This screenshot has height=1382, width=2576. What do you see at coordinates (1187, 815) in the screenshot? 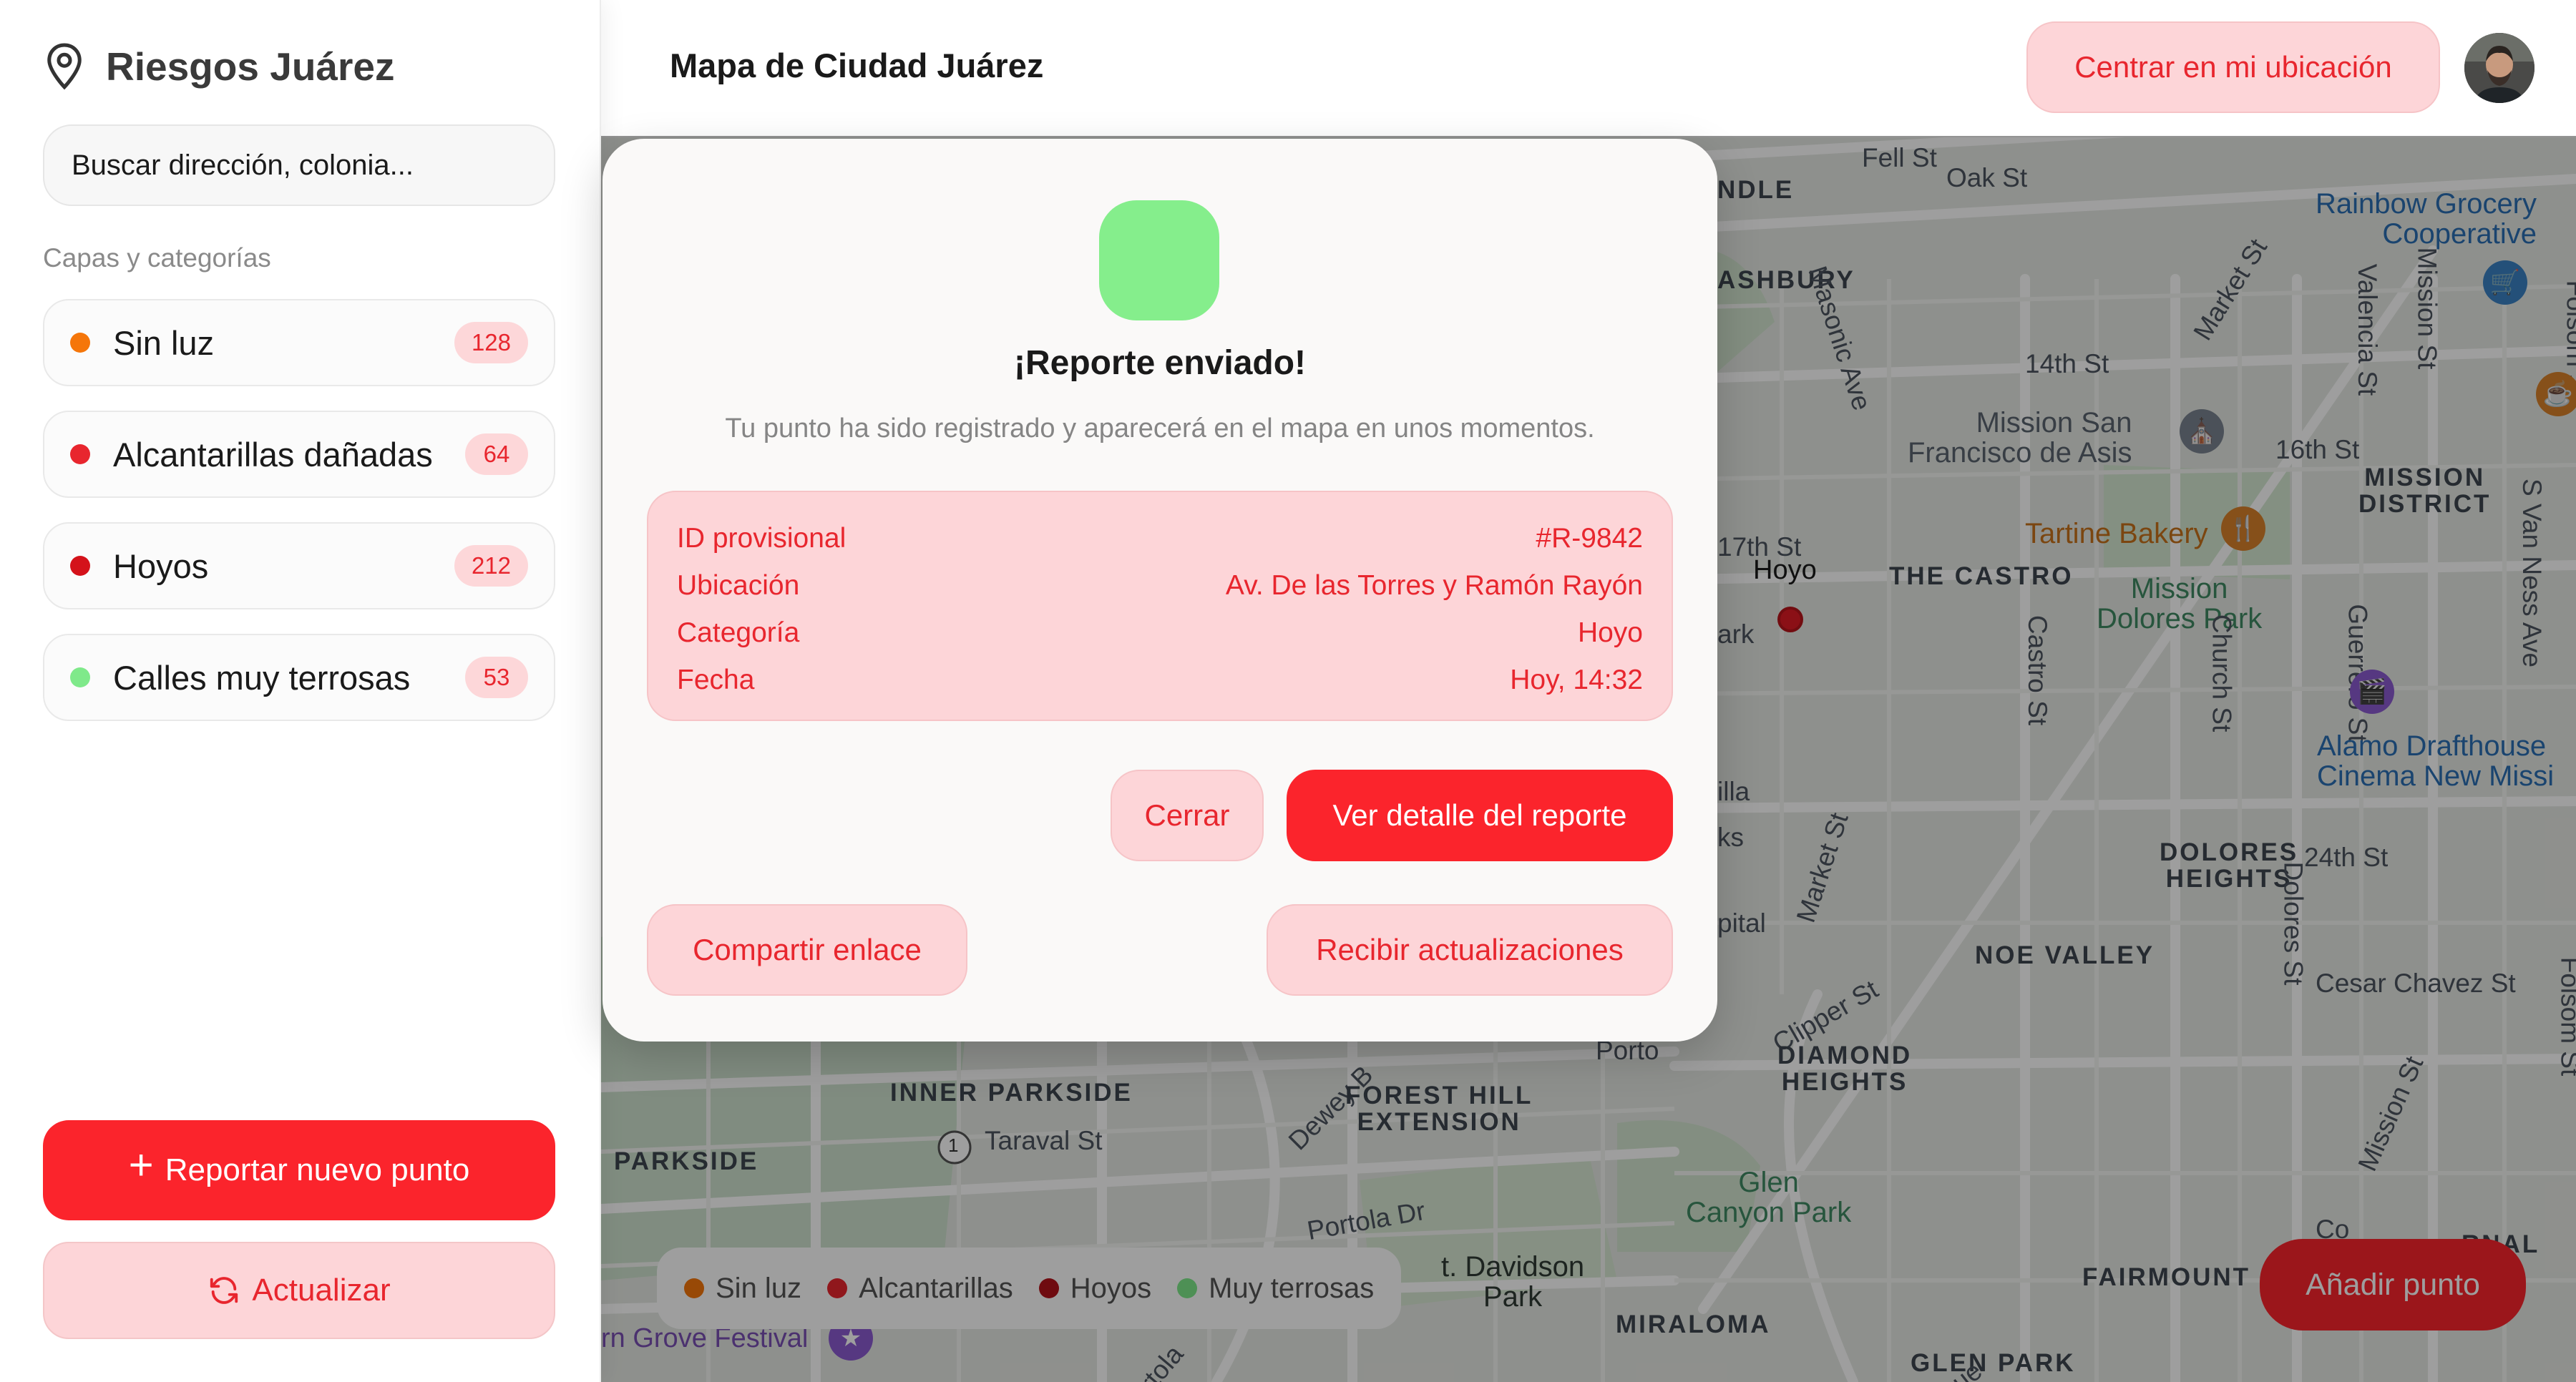
I see `close-button: Cerrar` at bounding box center [1187, 815].